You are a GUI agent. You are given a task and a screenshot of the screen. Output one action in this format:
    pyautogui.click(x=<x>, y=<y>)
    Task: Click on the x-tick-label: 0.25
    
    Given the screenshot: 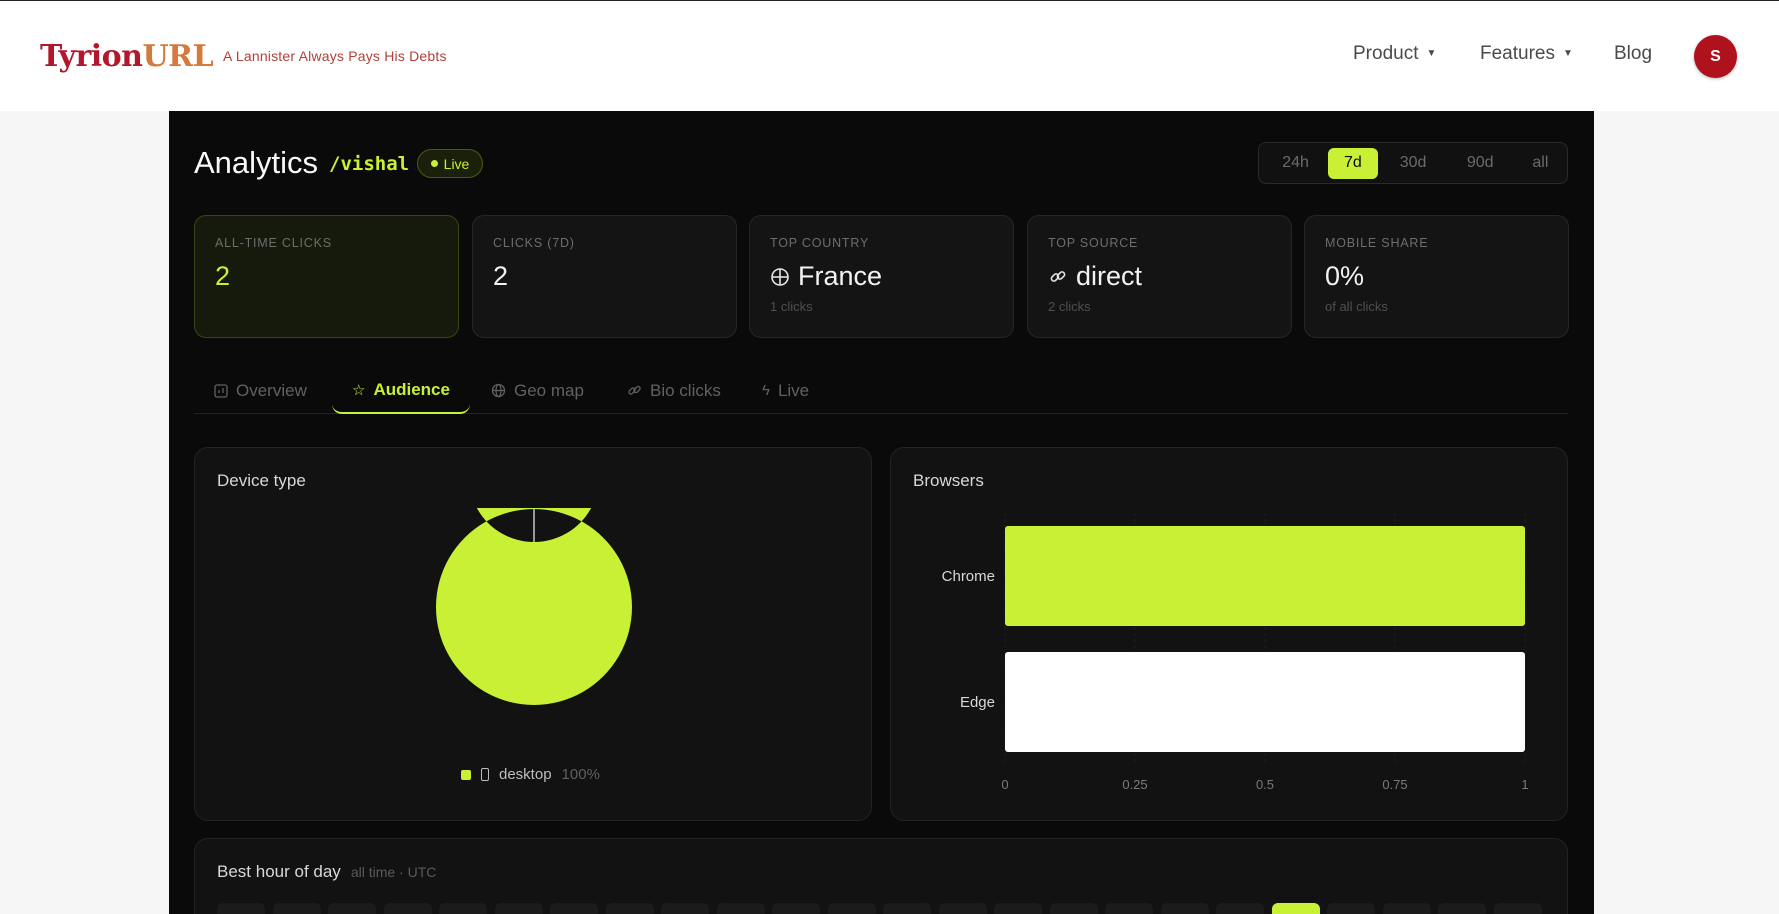 What is the action you would take?
    pyautogui.click(x=1134, y=784)
    